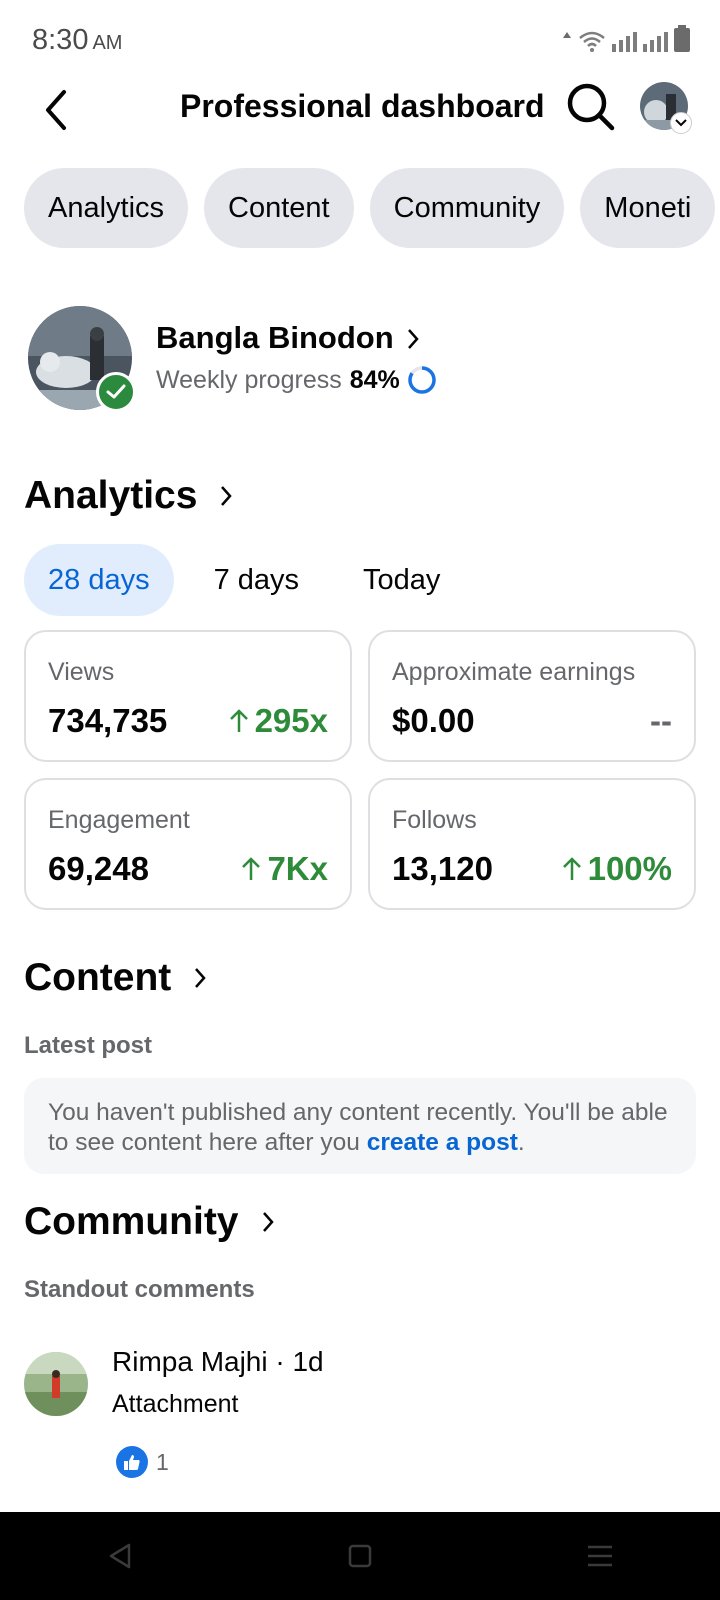 The width and height of the screenshot is (720, 1600). I want to click on content-title: Content, so click(98, 977).